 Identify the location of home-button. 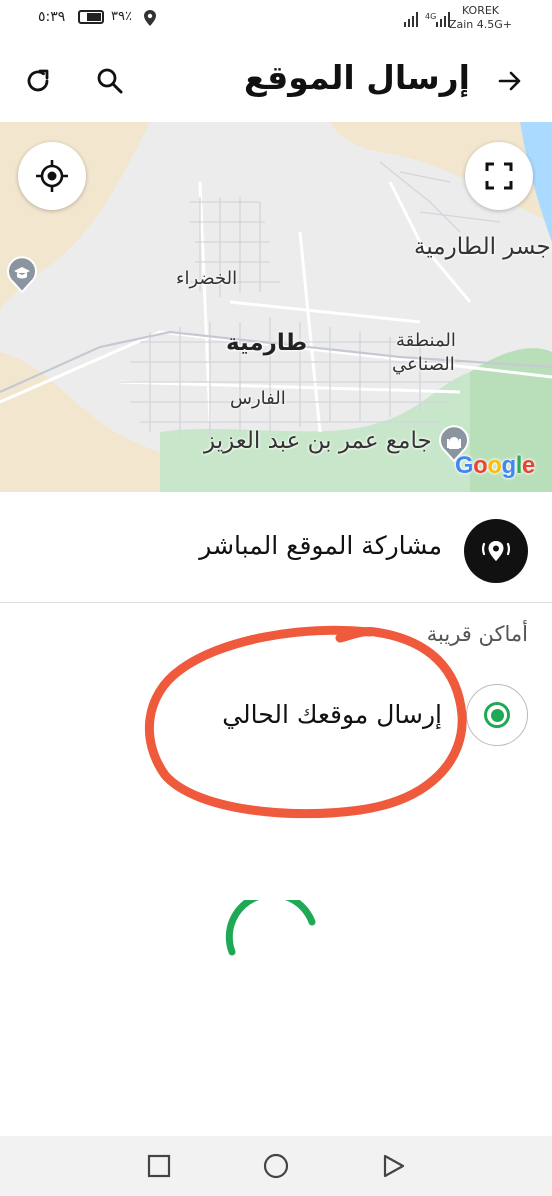
(276, 1166).